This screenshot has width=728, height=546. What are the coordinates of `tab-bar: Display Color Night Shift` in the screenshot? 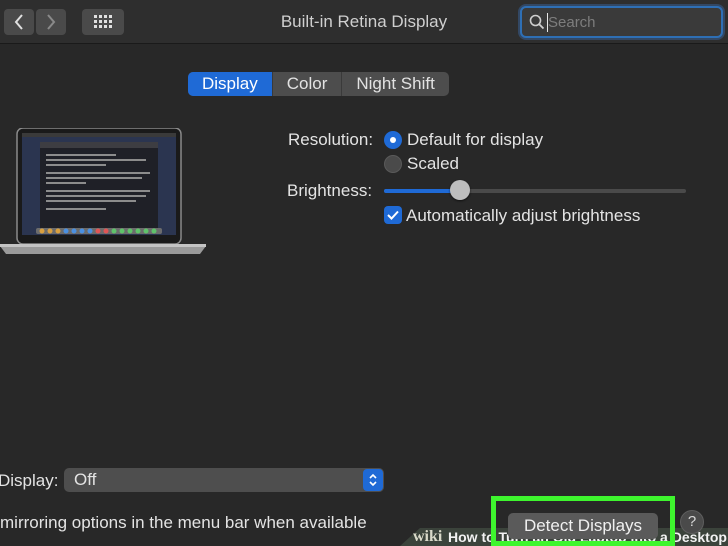 It's located at (318, 84).